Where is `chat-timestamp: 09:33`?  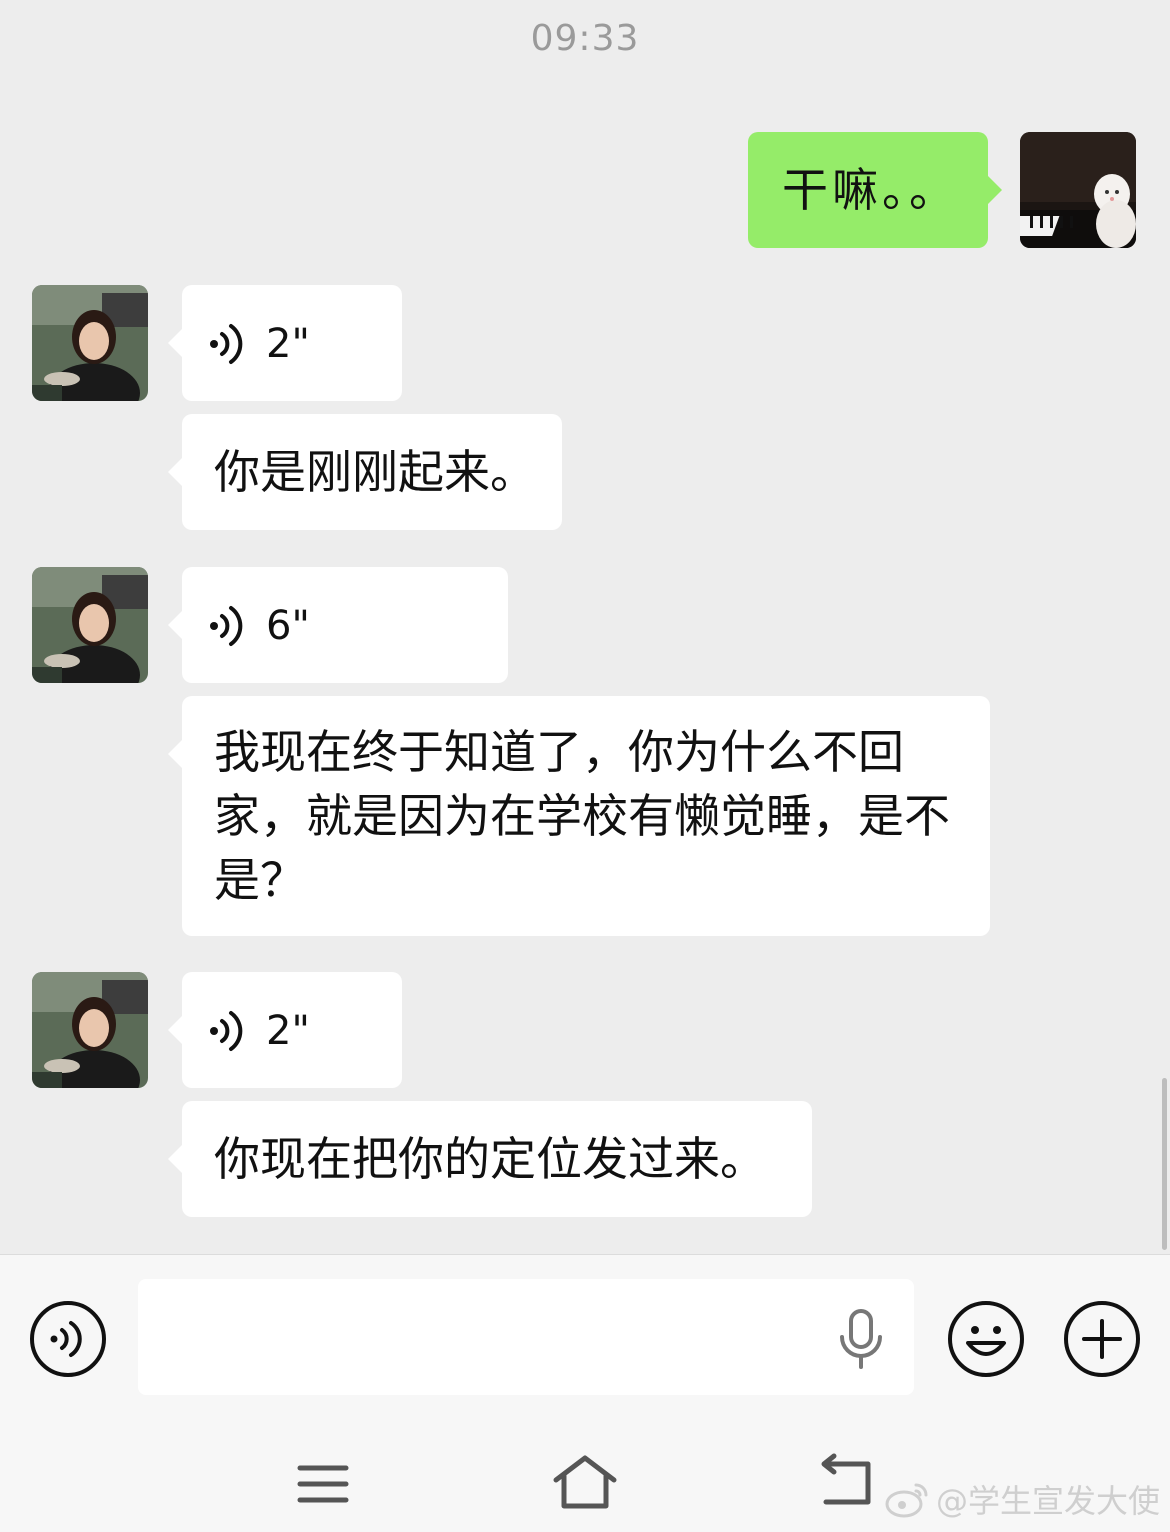 chat-timestamp: 09:33 is located at coordinates (585, 38).